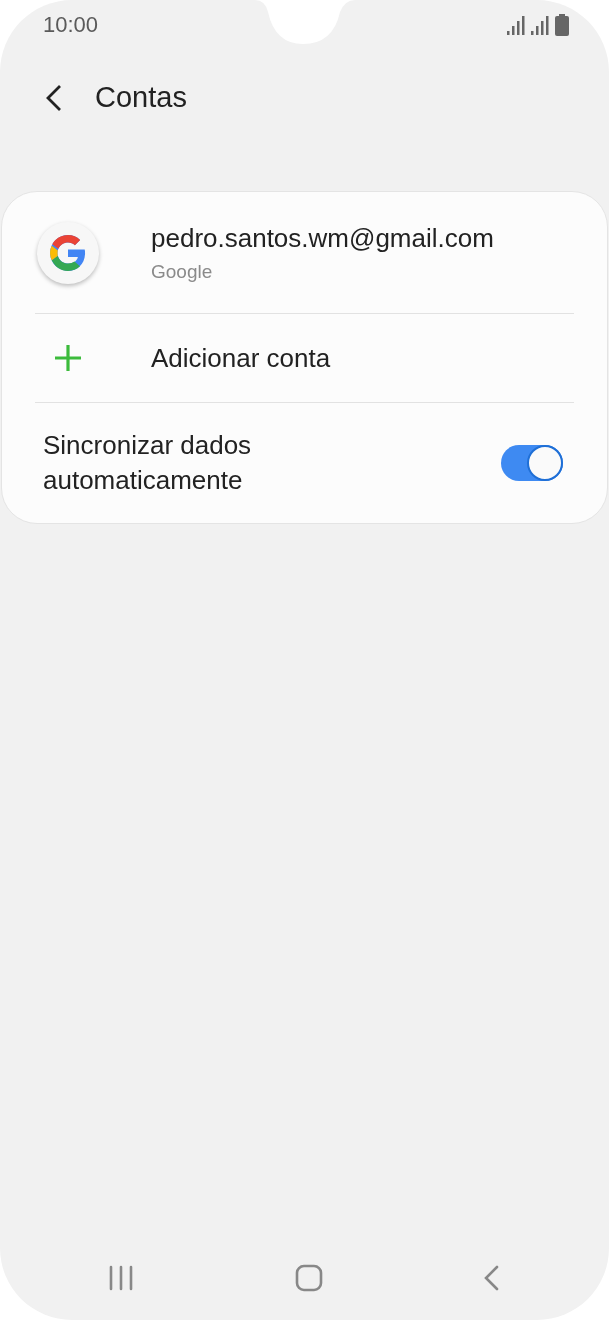 This screenshot has width=609, height=1320. What do you see at coordinates (308, 1278) in the screenshot?
I see `home-button` at bounding box center [308, 1278].